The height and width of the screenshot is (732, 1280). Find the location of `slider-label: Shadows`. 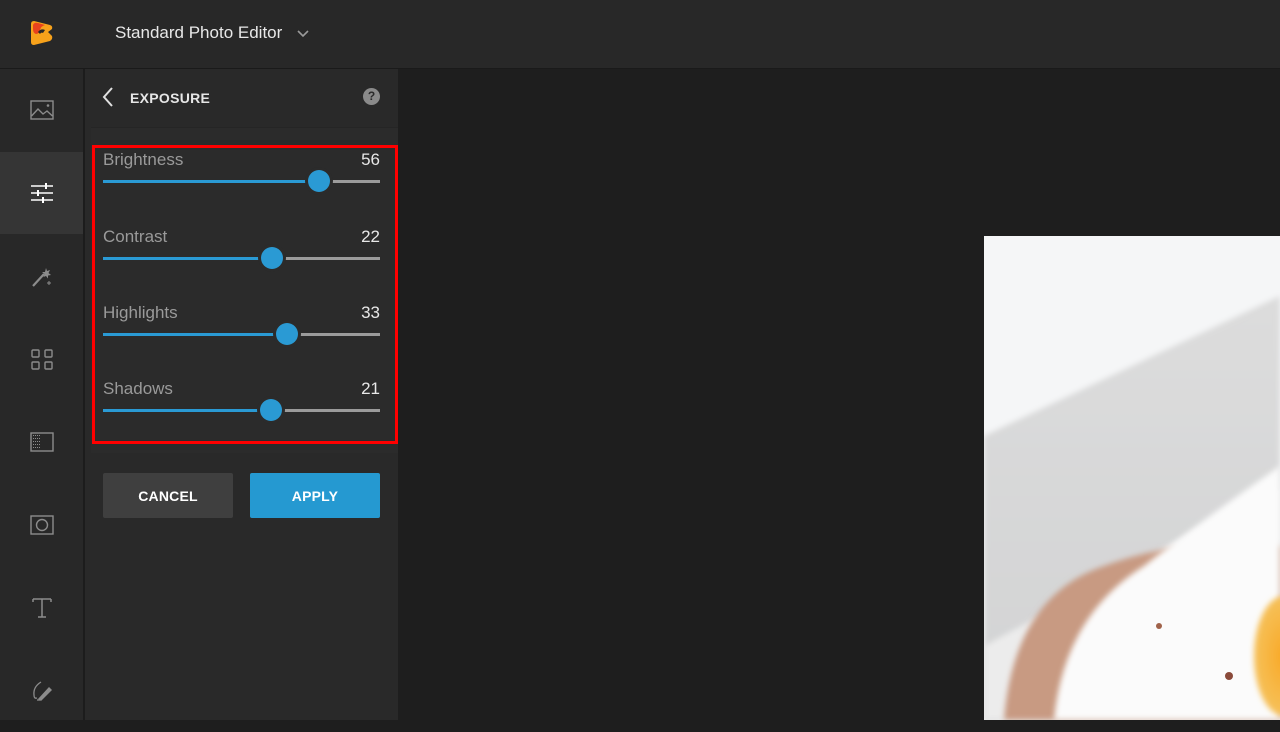

slider-label: Shadows is located at coordinates (138, 388).